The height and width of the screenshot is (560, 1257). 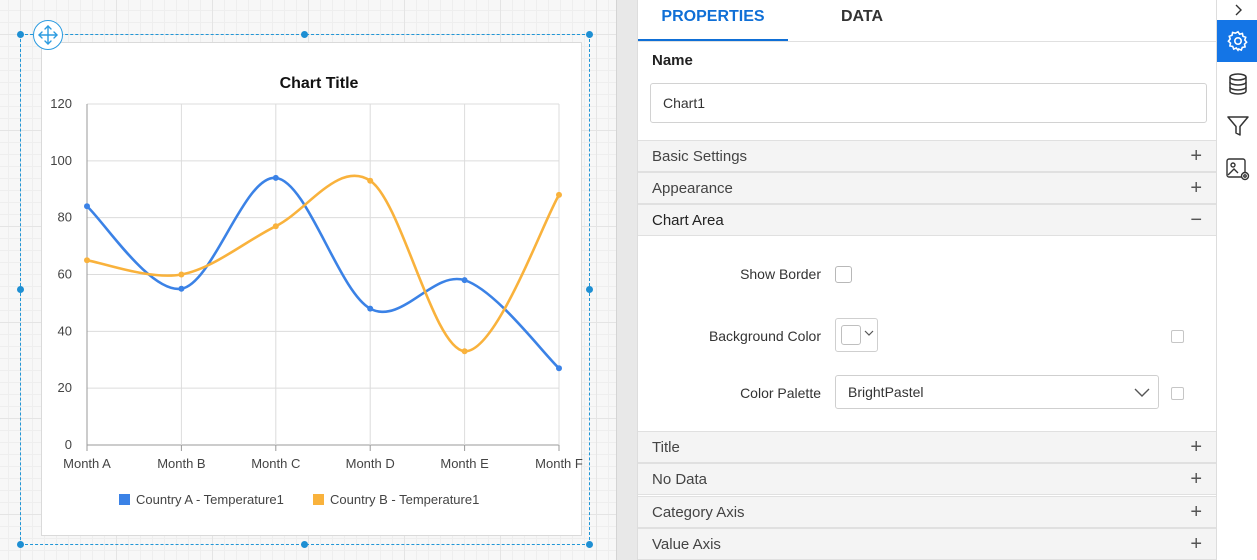 What do you see at coordinates (688, 220) in the screenshot?
I see `section-label: Chart Area` at bounding box center [688, 220].